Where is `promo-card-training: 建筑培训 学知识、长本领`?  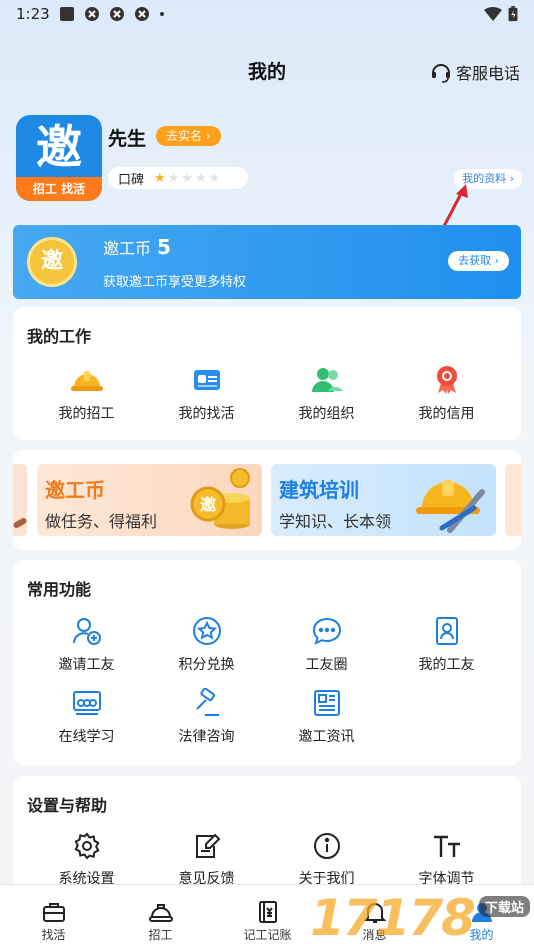 promo-card-training: 建筑培训 学知识、长本领 is located at coordinates (383, 500).